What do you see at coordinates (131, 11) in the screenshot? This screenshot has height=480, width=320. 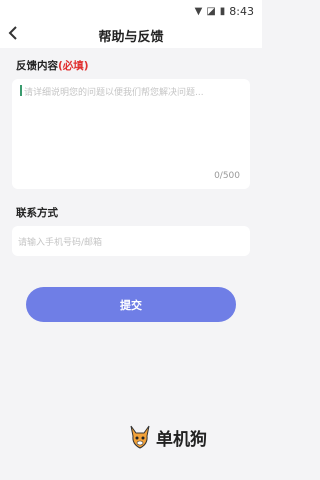 I see `status-bar: ▼ ◪ ▮ 8:43` at bounding box center [131, 11].